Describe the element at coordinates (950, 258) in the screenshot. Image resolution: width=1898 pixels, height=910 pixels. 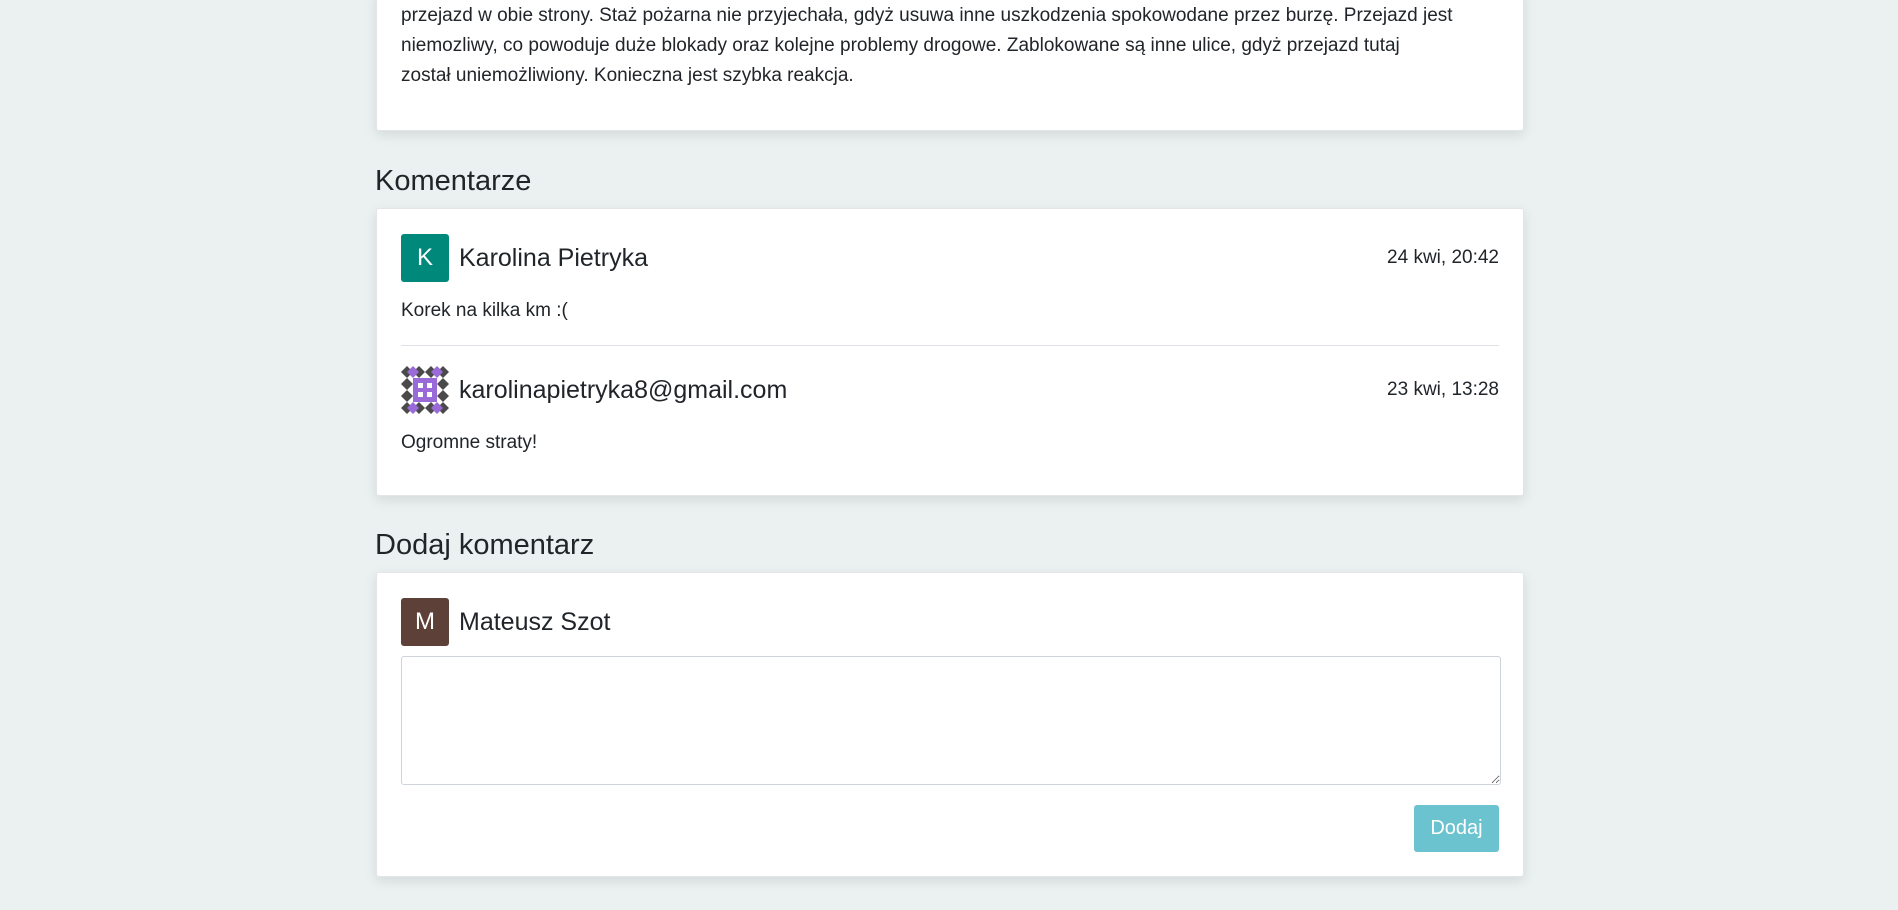
I see `comment-header: K Karolina Pietryka 24 kwi, 20:42` at that location.